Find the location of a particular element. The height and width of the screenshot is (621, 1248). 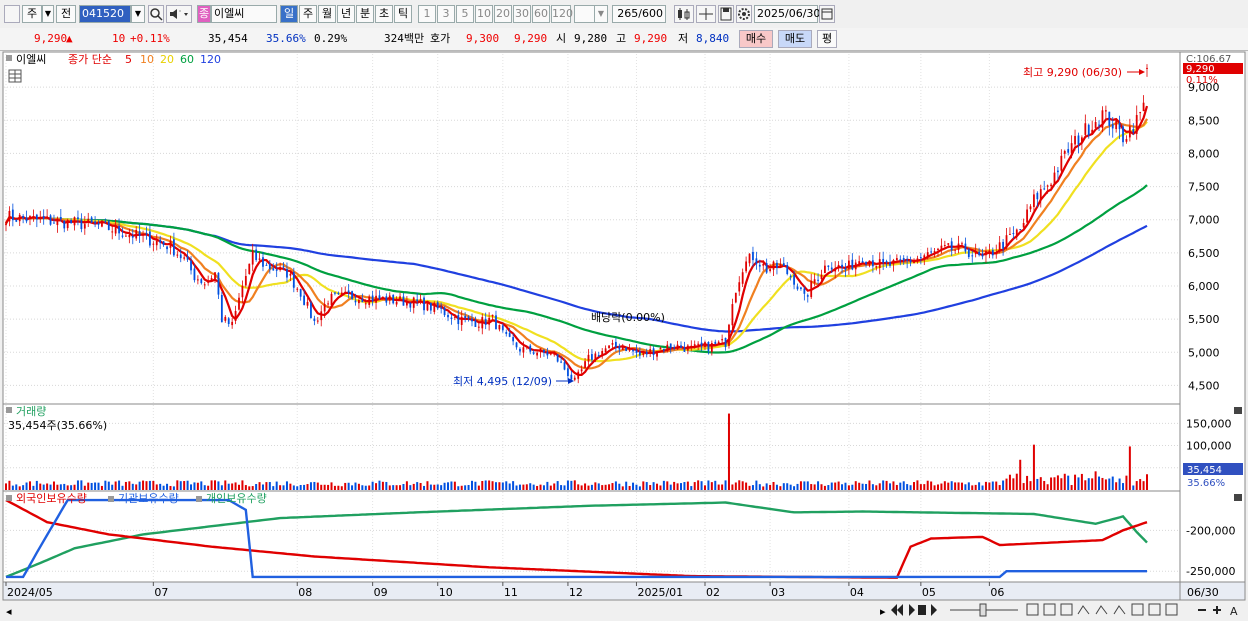

quote-ask: 9,300 is located at coordinates (483, 38).